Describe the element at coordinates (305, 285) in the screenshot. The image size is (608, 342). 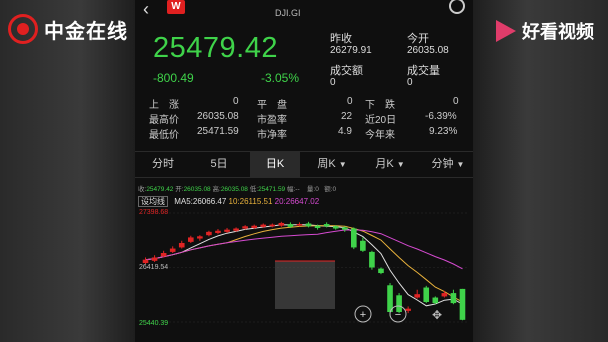
I see `crosshair-box` at that location.